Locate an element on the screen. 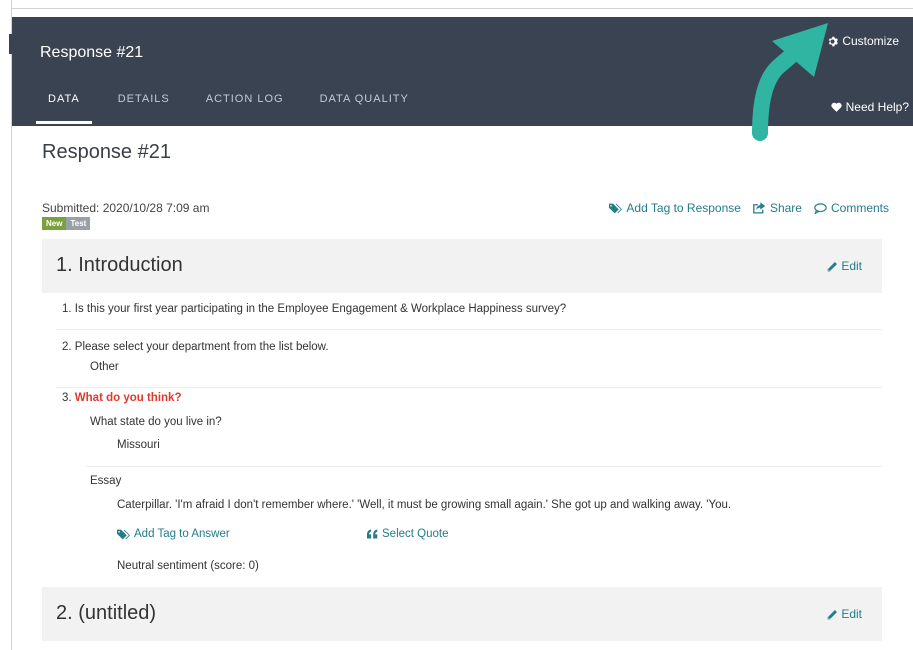 The width and height of the screenshot is (913, 650). need-help-label: Need Help? is located at coordinates (877, 107).